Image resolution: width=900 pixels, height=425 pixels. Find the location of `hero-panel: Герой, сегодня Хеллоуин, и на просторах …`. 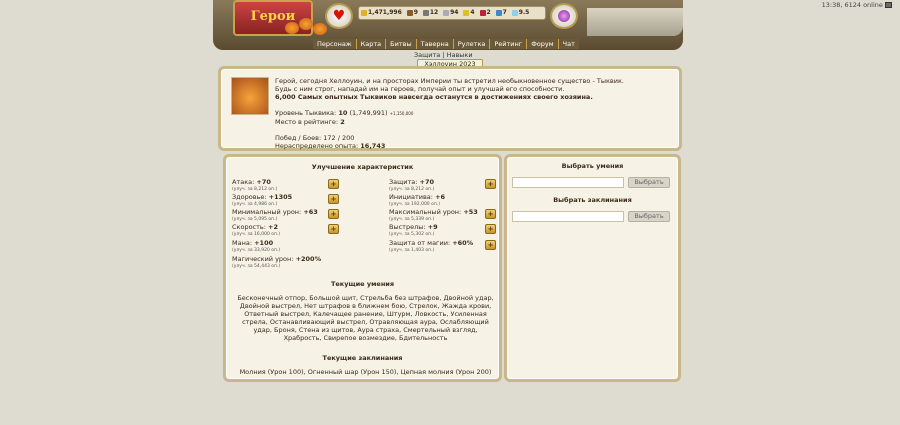

hero-panel: Герой, сегодня Хеллоуин, и на просторах … is located at coordinates (450, 108).